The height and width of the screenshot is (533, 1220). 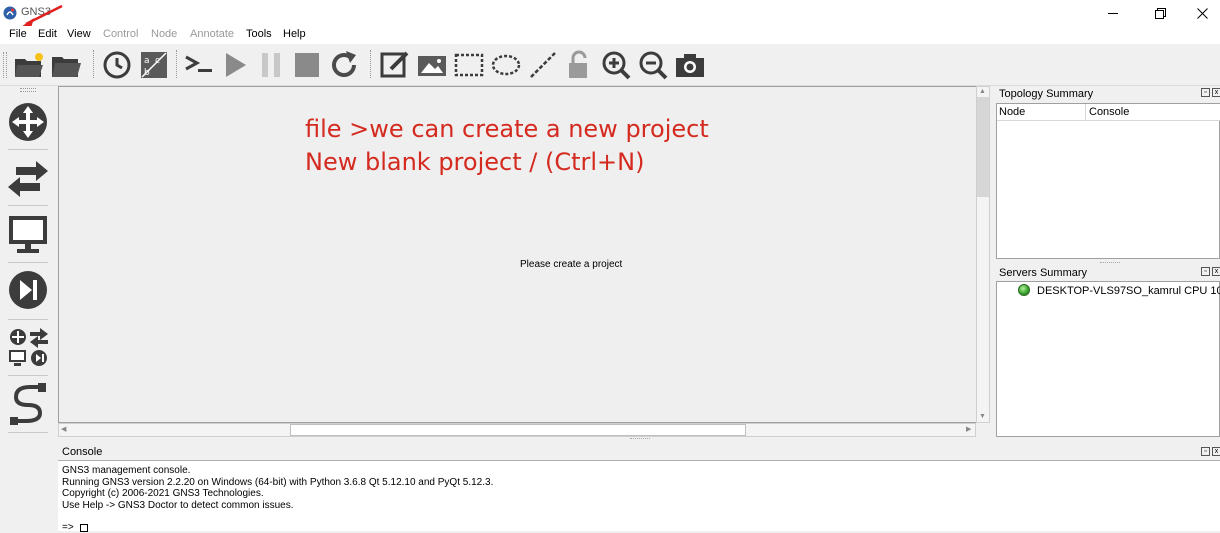 I want to click on server-status-icon, so click(x=1024, y=290).